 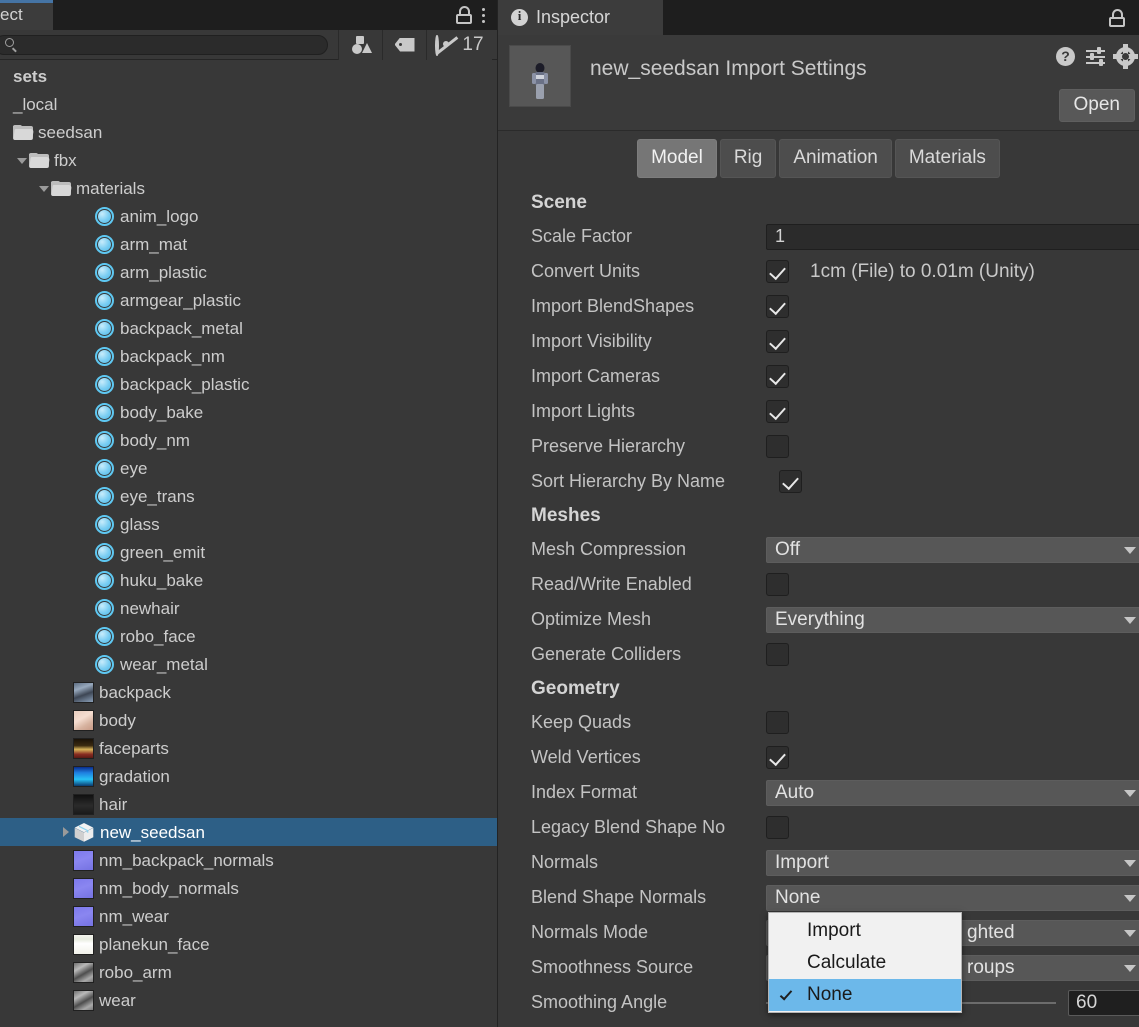 What do you see at coordinates (777, 376) in the screenshot?
I see `checkbox-import-cameras` at bounding box center [777, 376].